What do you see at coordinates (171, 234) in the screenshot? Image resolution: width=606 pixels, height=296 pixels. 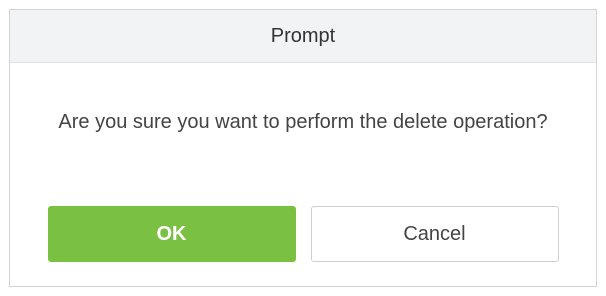 I see `ok-button: OK` at bounding box center [171, 234].